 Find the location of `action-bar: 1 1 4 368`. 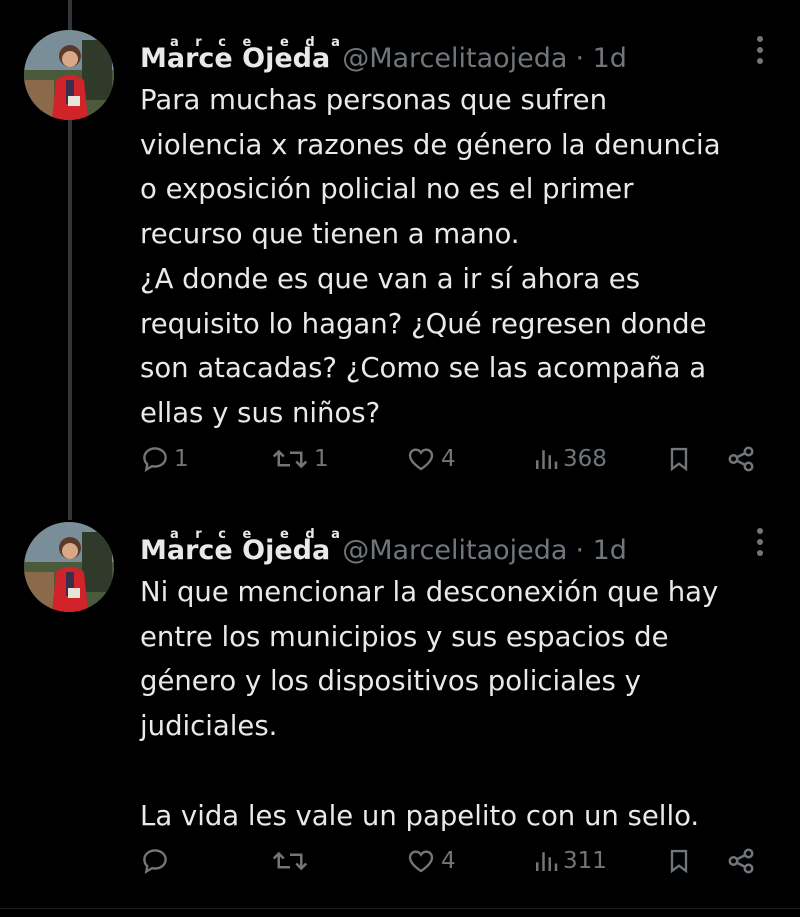

action-bar: 1 1 4 368 is located at coordinates (460, 464).